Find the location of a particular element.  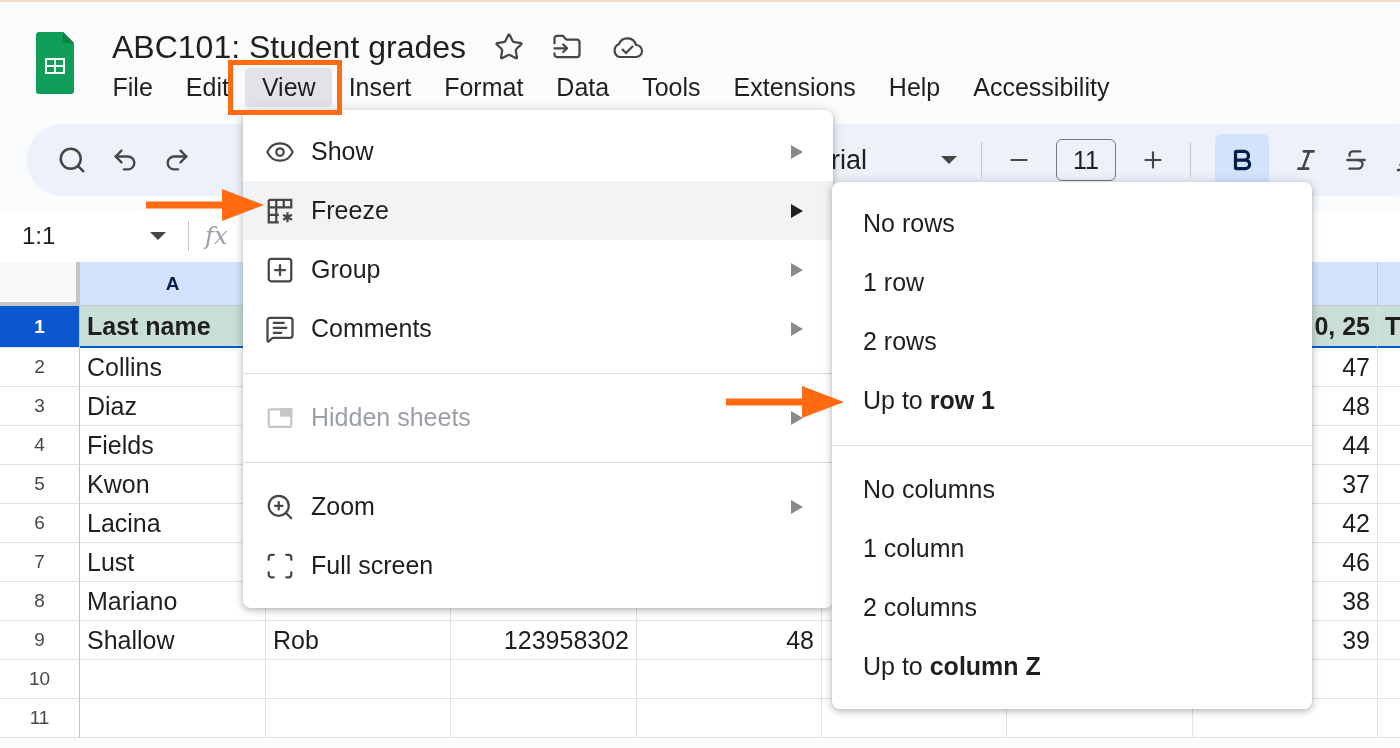

name-box: 1:1 is located at coordinates (86, 236).